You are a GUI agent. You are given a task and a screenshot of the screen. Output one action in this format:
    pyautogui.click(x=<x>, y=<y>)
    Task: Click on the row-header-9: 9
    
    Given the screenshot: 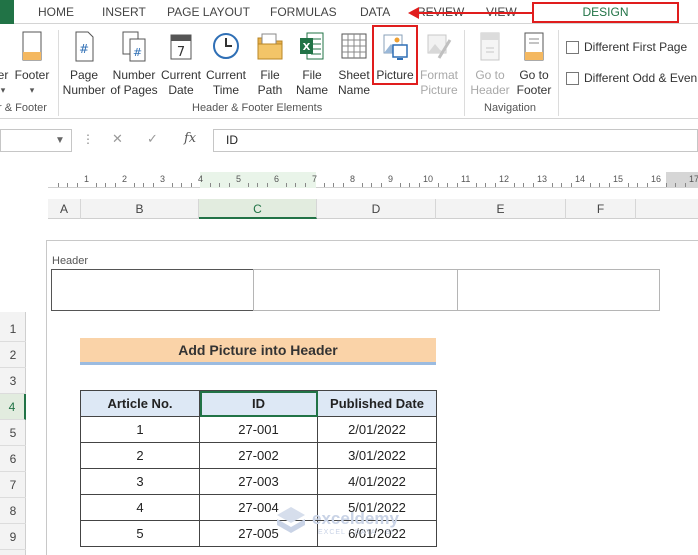 What is the action you would take?
    pyautogui.click(x=13, y=537)
    